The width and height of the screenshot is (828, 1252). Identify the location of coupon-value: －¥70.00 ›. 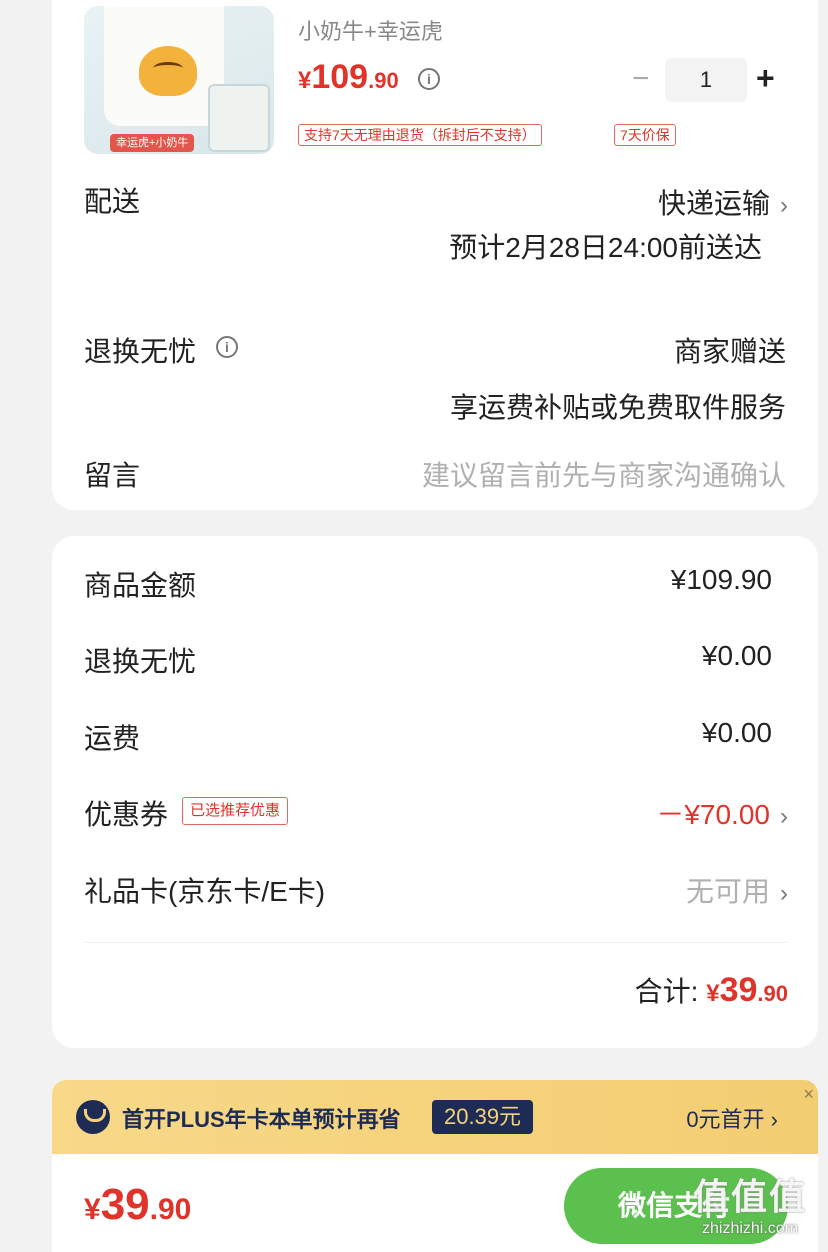
(722, 813).